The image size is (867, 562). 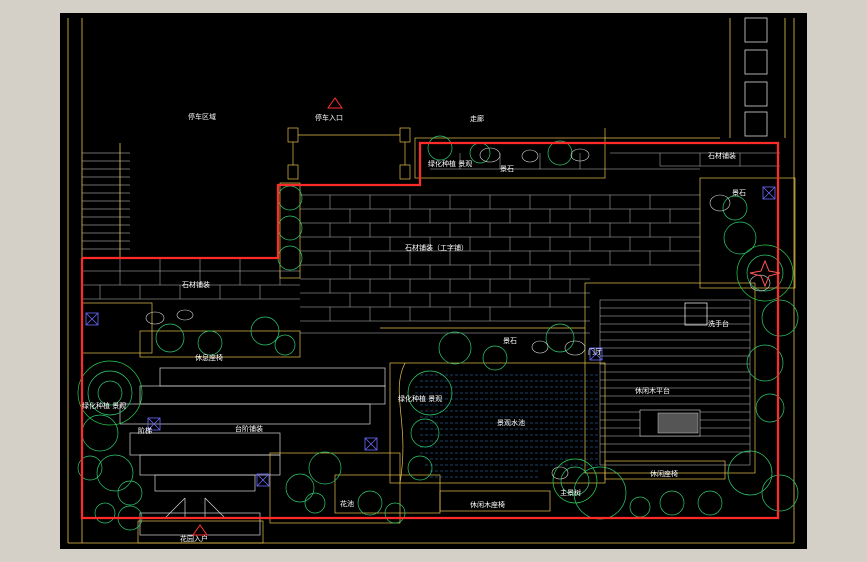 What do you see at coordinates (722, 155) in the screenshot?
I see `label-stone-paving-top: 石材铺装` at bounding box center [722, 155].